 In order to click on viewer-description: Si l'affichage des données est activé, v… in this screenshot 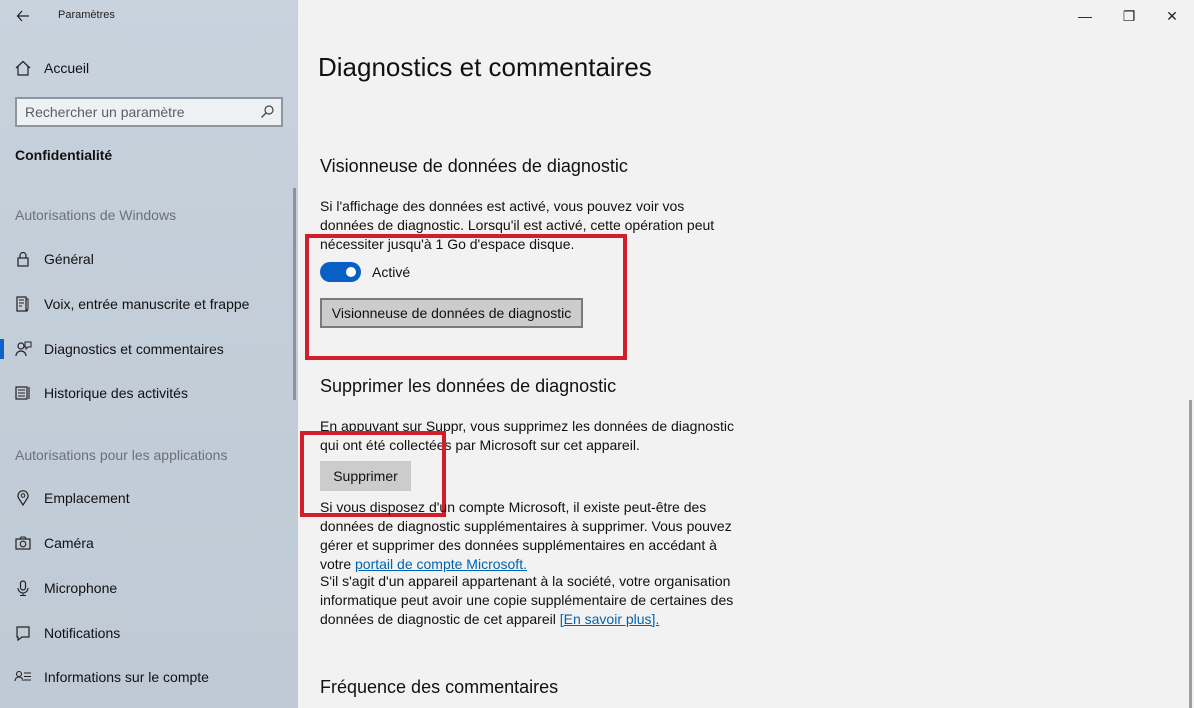, I will do `click(517, 225)`.